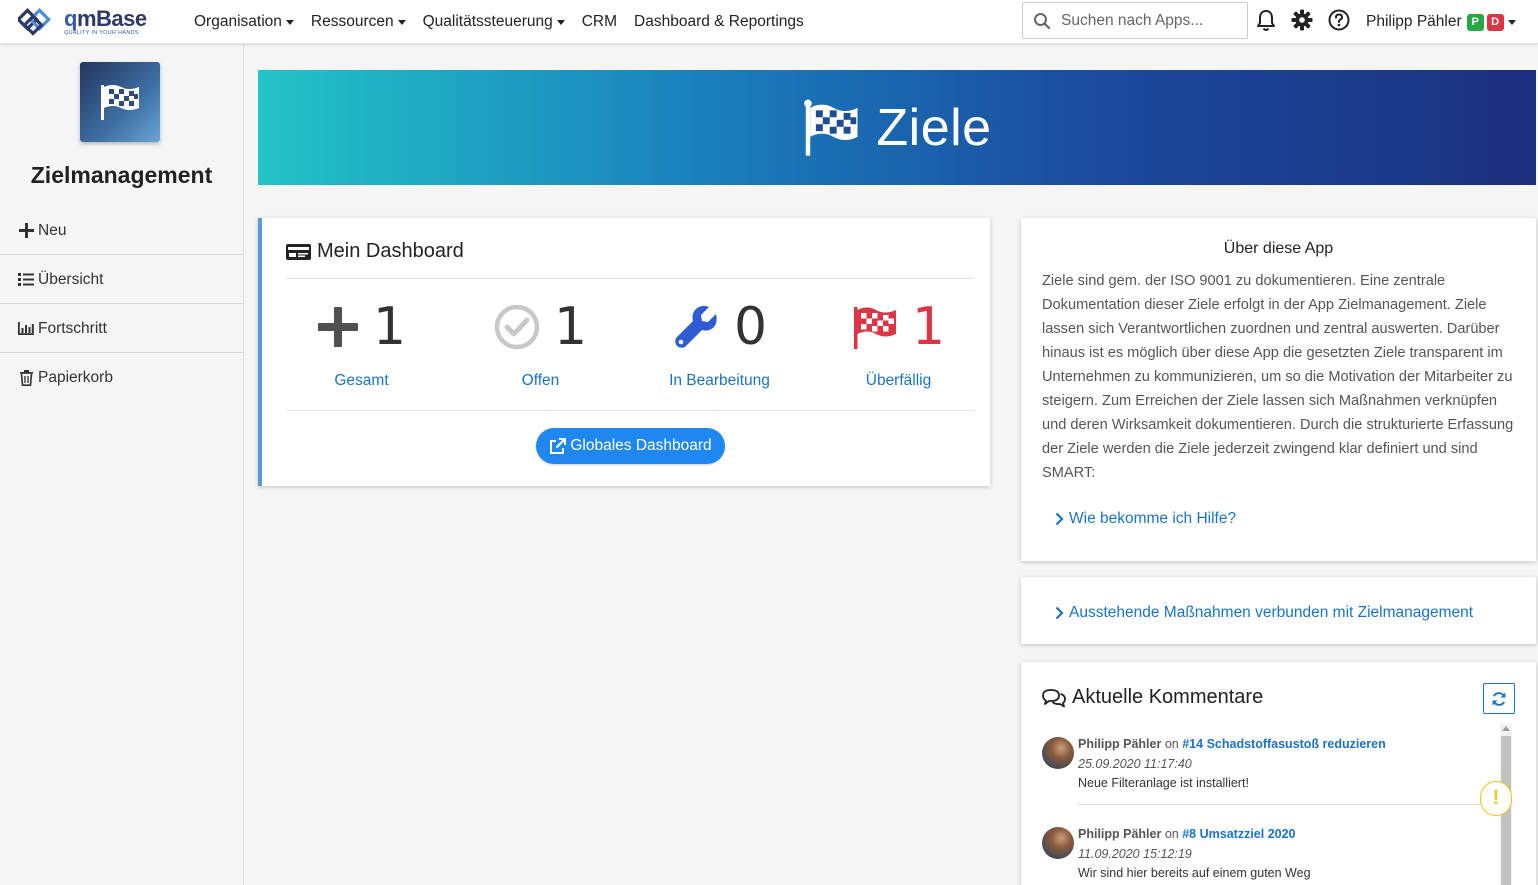 The width and height of the screenshot is (1538, 885). I want to click on comments-title: Aktuelle Kommentare, so click(1168, 697).